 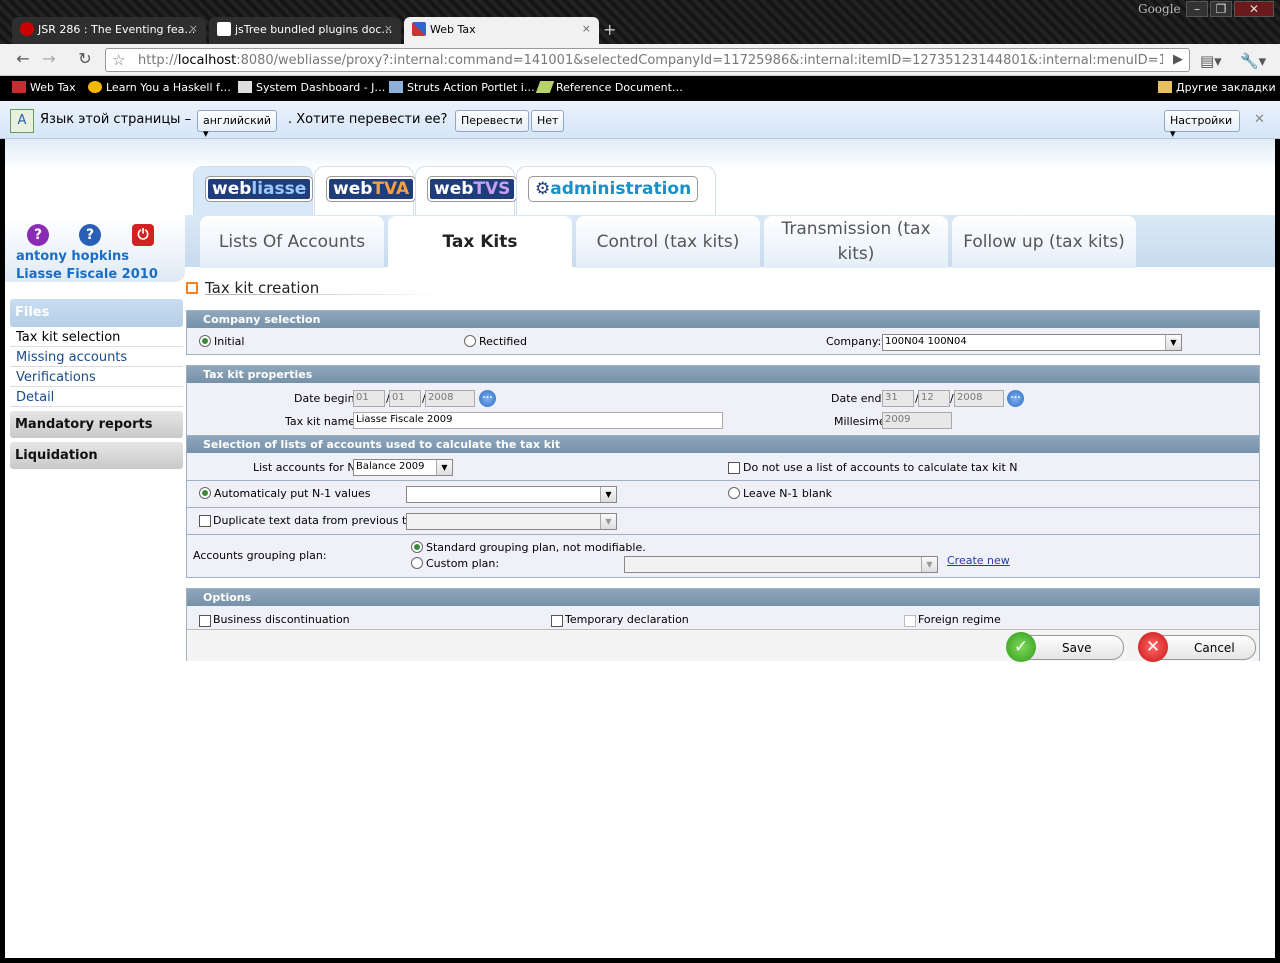 I want to click on rectified-radio, so click(x=470, y=341).